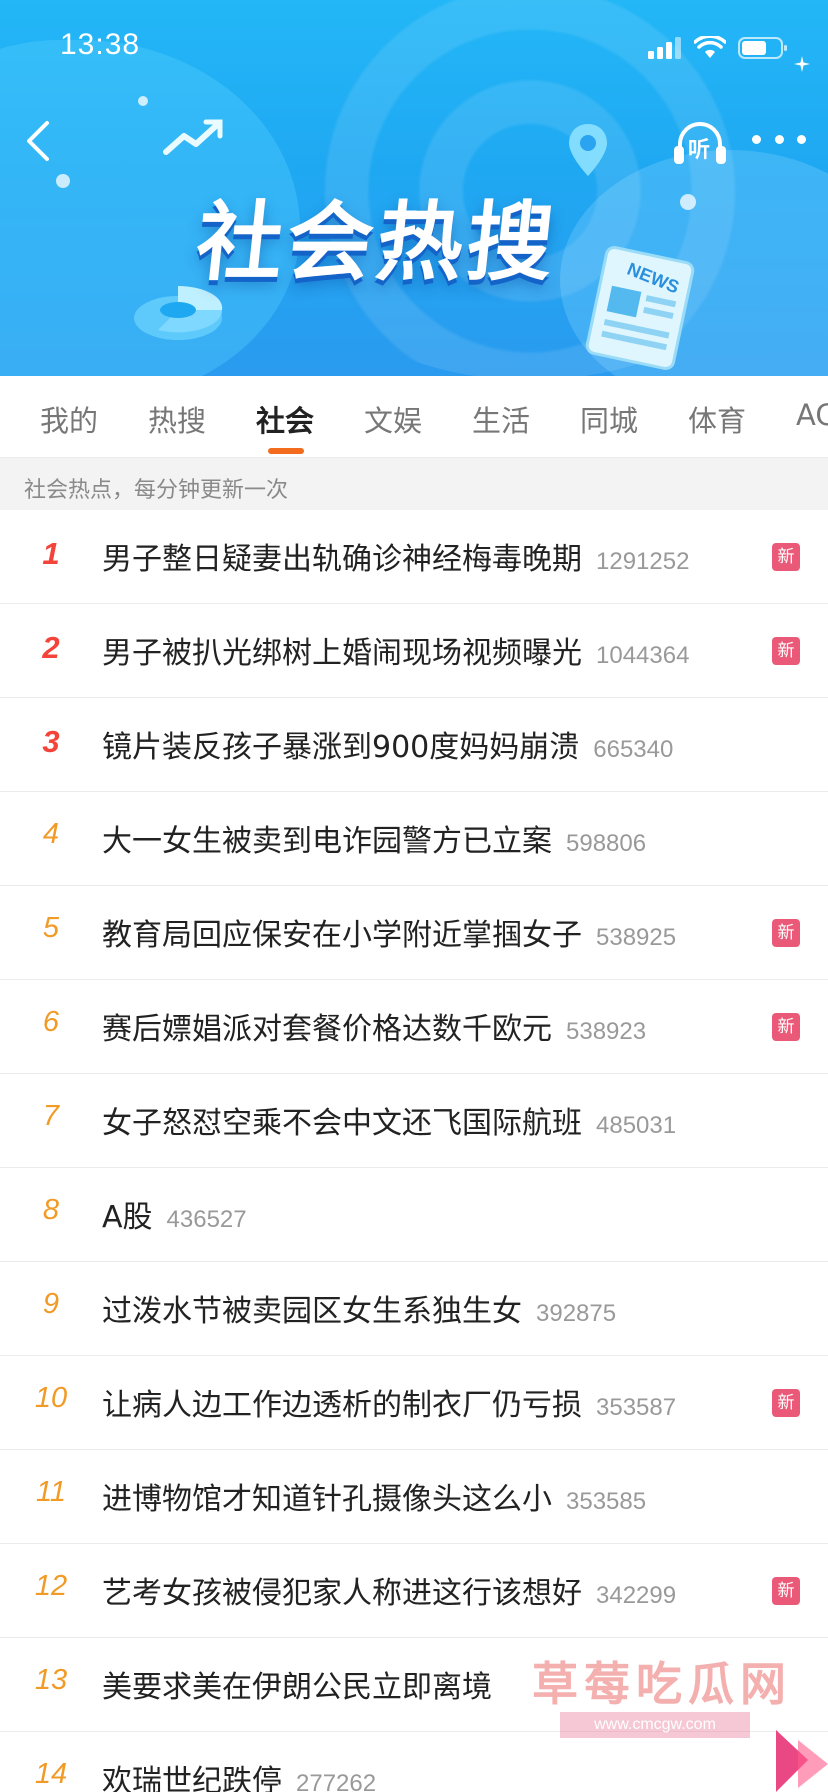 The image size is (828, 1792). What do you see at coordinates (342, 935) in the screenshot?
I see `item-title: 教育局回应保安在小学附近掌掴女子` at bounding box center [342, 935].